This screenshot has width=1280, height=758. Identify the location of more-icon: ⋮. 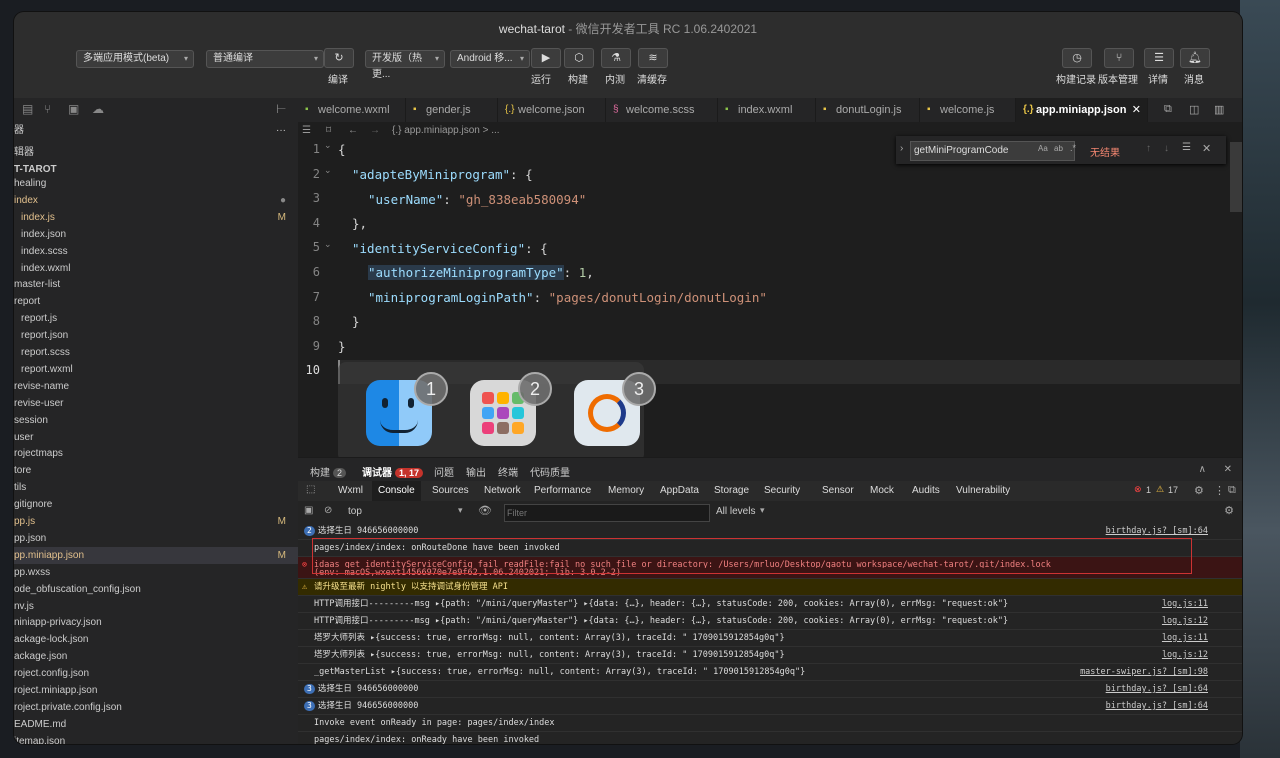
(1219, 490).